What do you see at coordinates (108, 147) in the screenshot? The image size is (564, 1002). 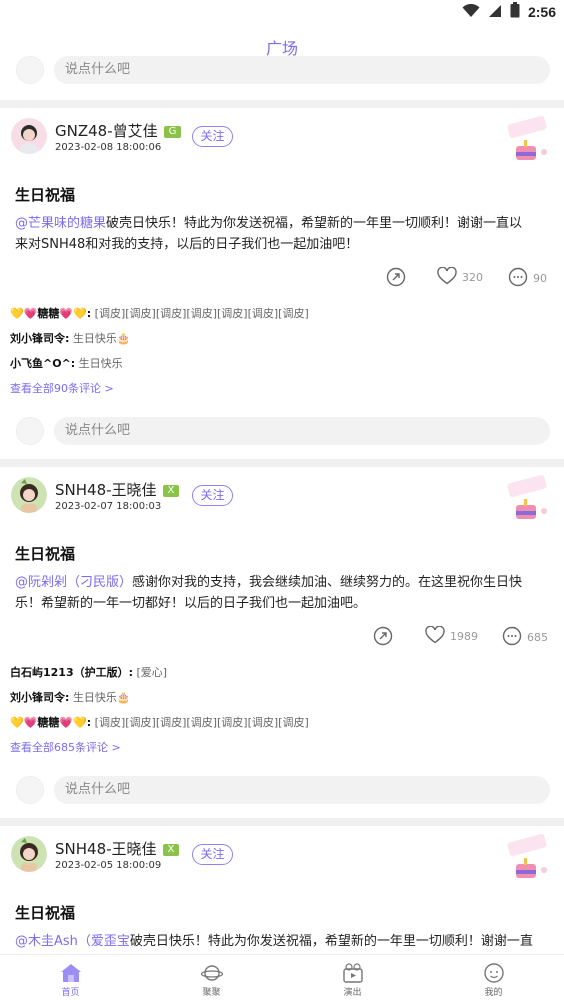 I see `post-date: 2023-02-08 18:00:06` at bounding box center [108, 147].